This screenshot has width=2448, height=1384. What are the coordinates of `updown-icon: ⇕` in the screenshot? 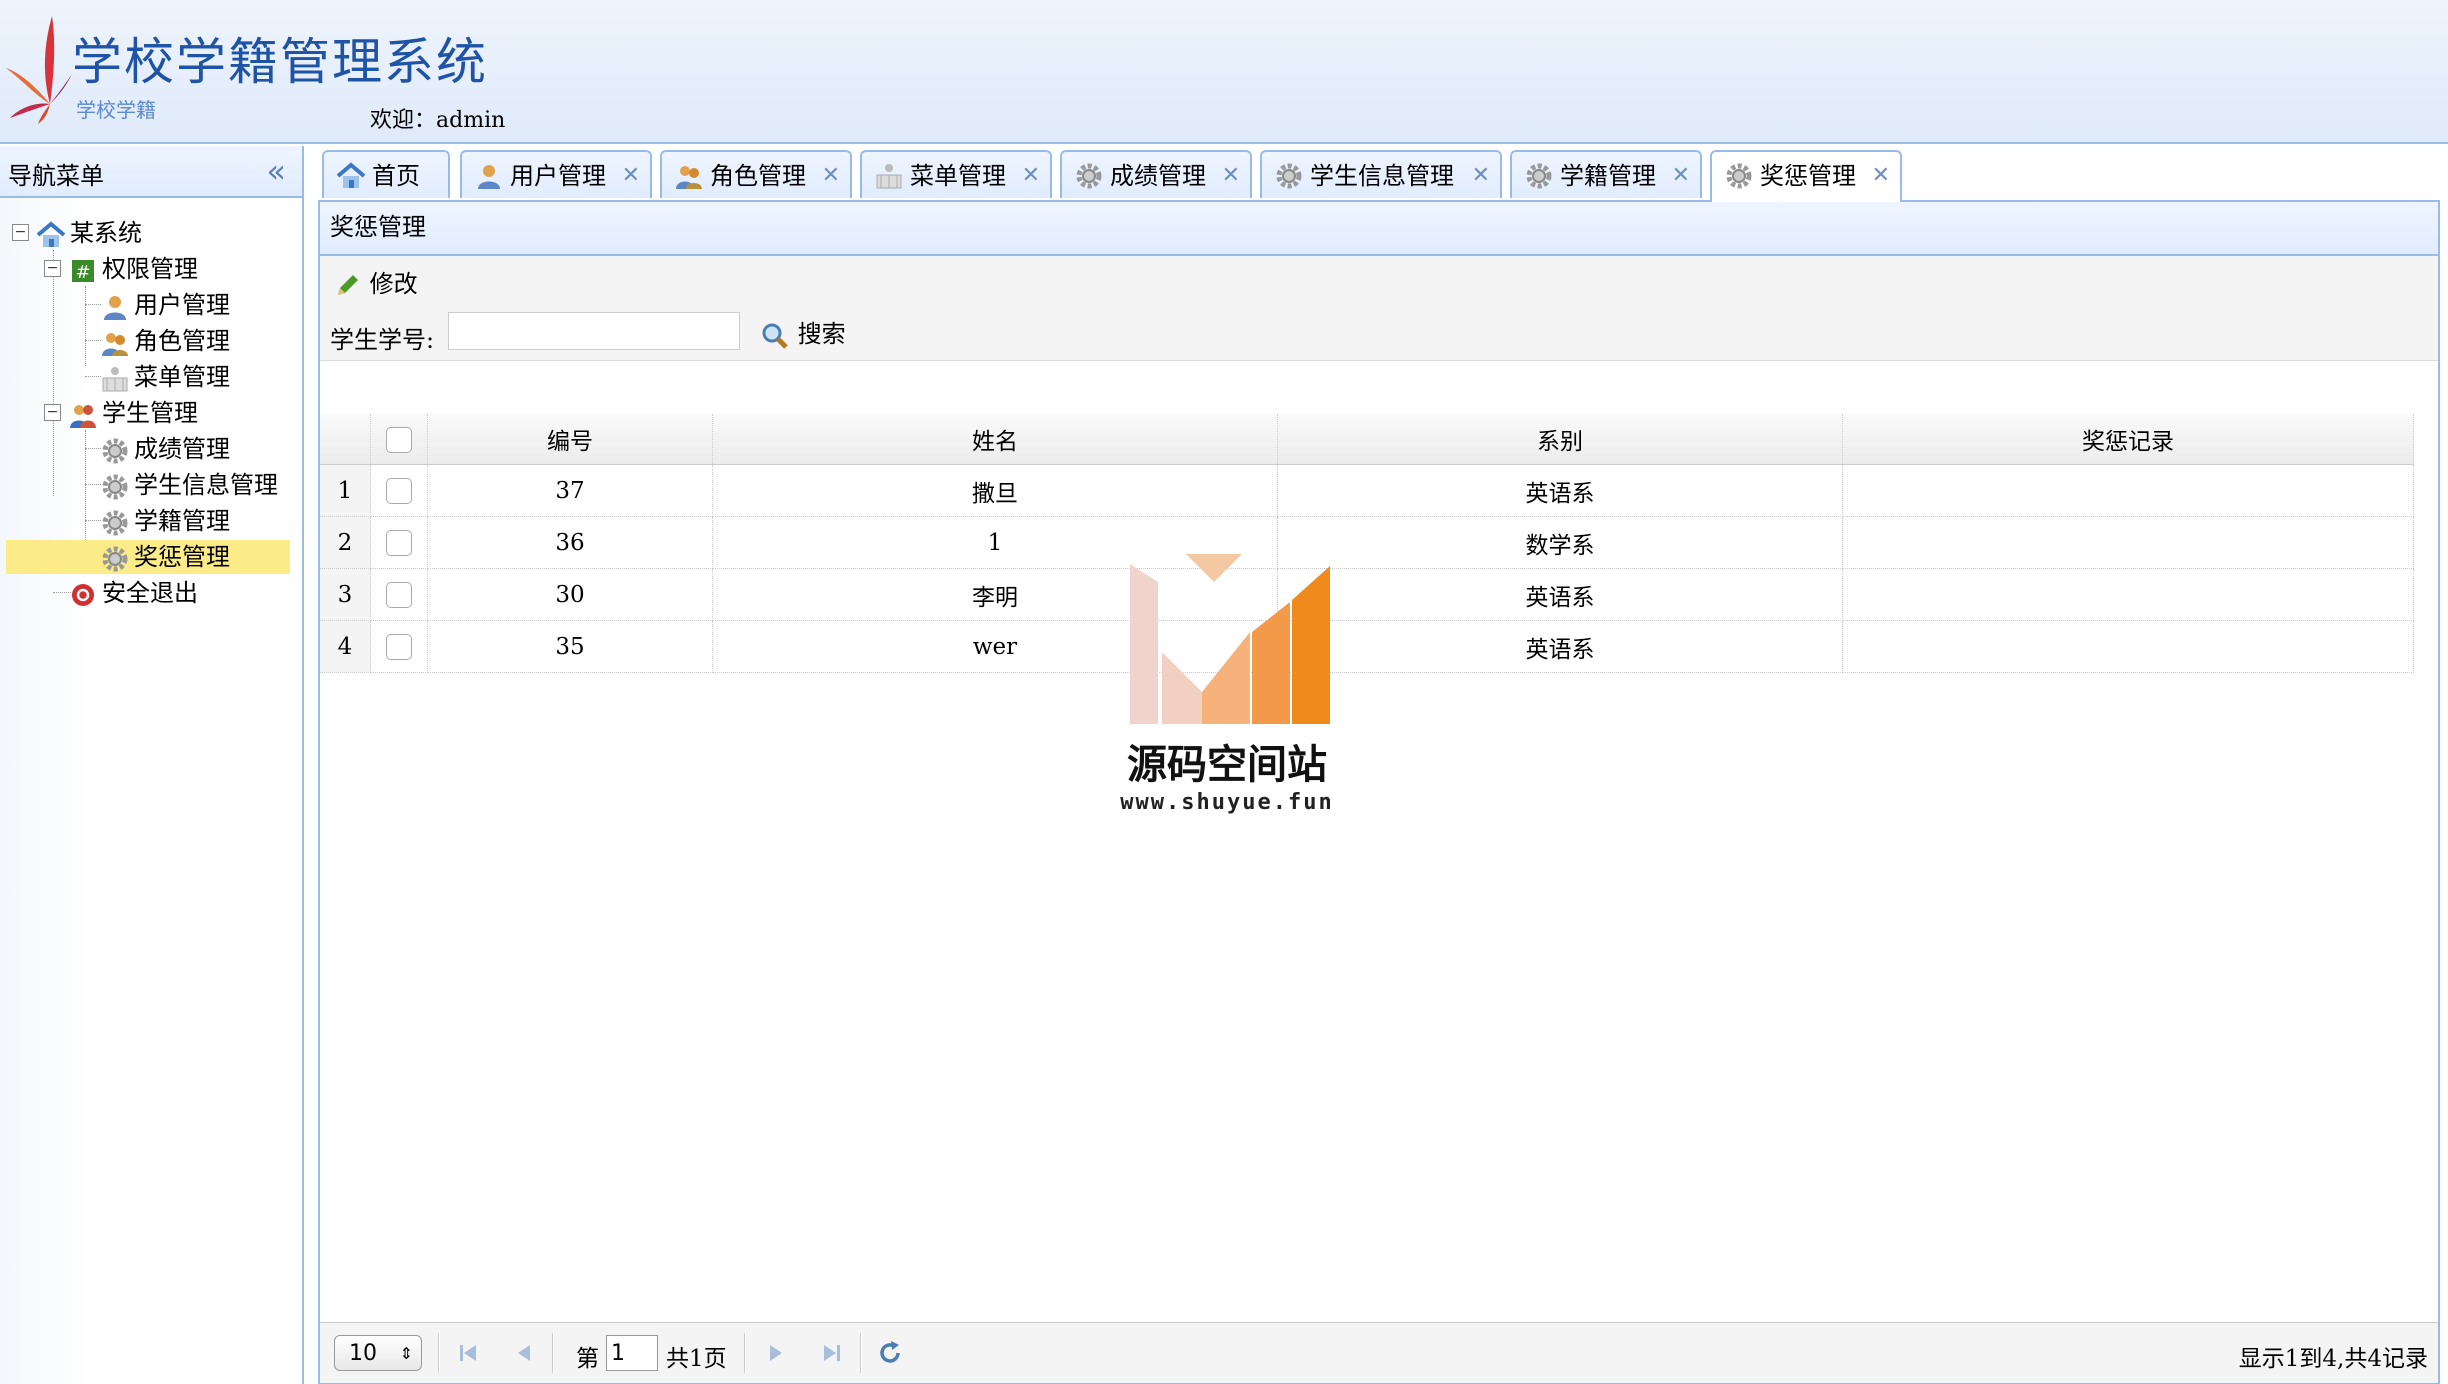 It's located at (406, 1353).